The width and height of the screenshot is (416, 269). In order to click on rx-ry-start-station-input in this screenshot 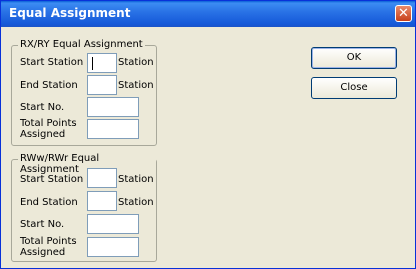, I will do `click(102, 63)`.